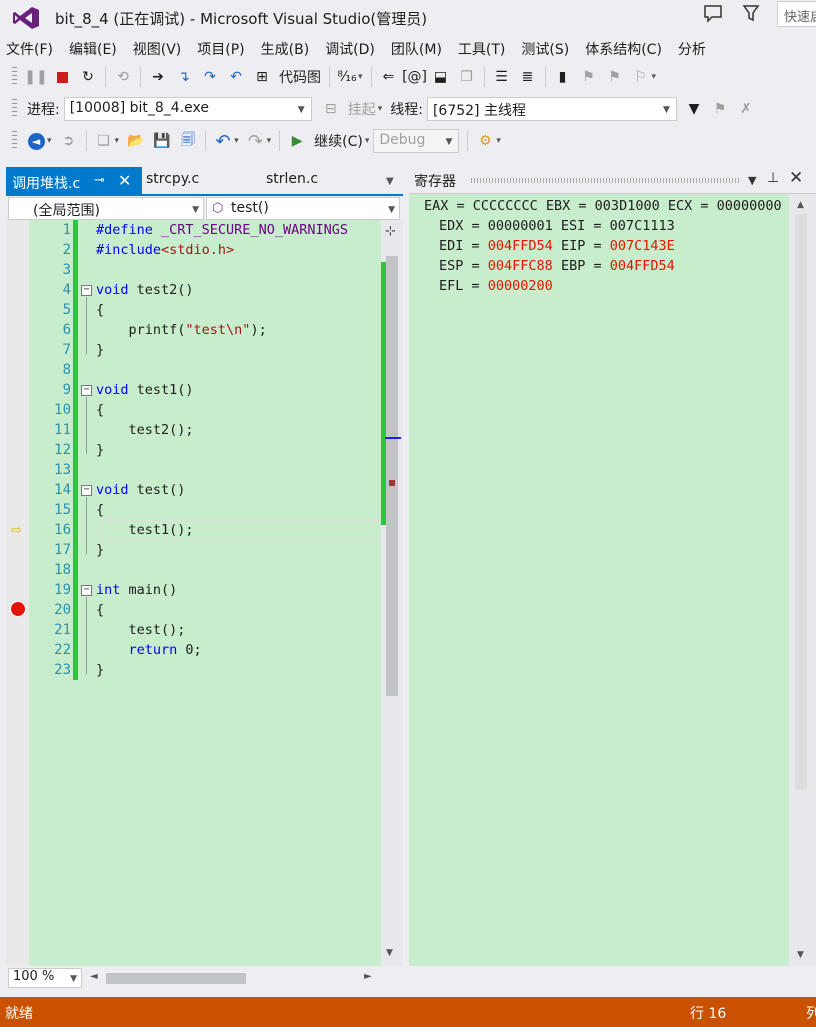 The image size is (816, 1027). What do you see at coordinates (176, 978) in the screenshot?
I see `horizontal-scrollbar-thumb` at bounding box center [176, 978].